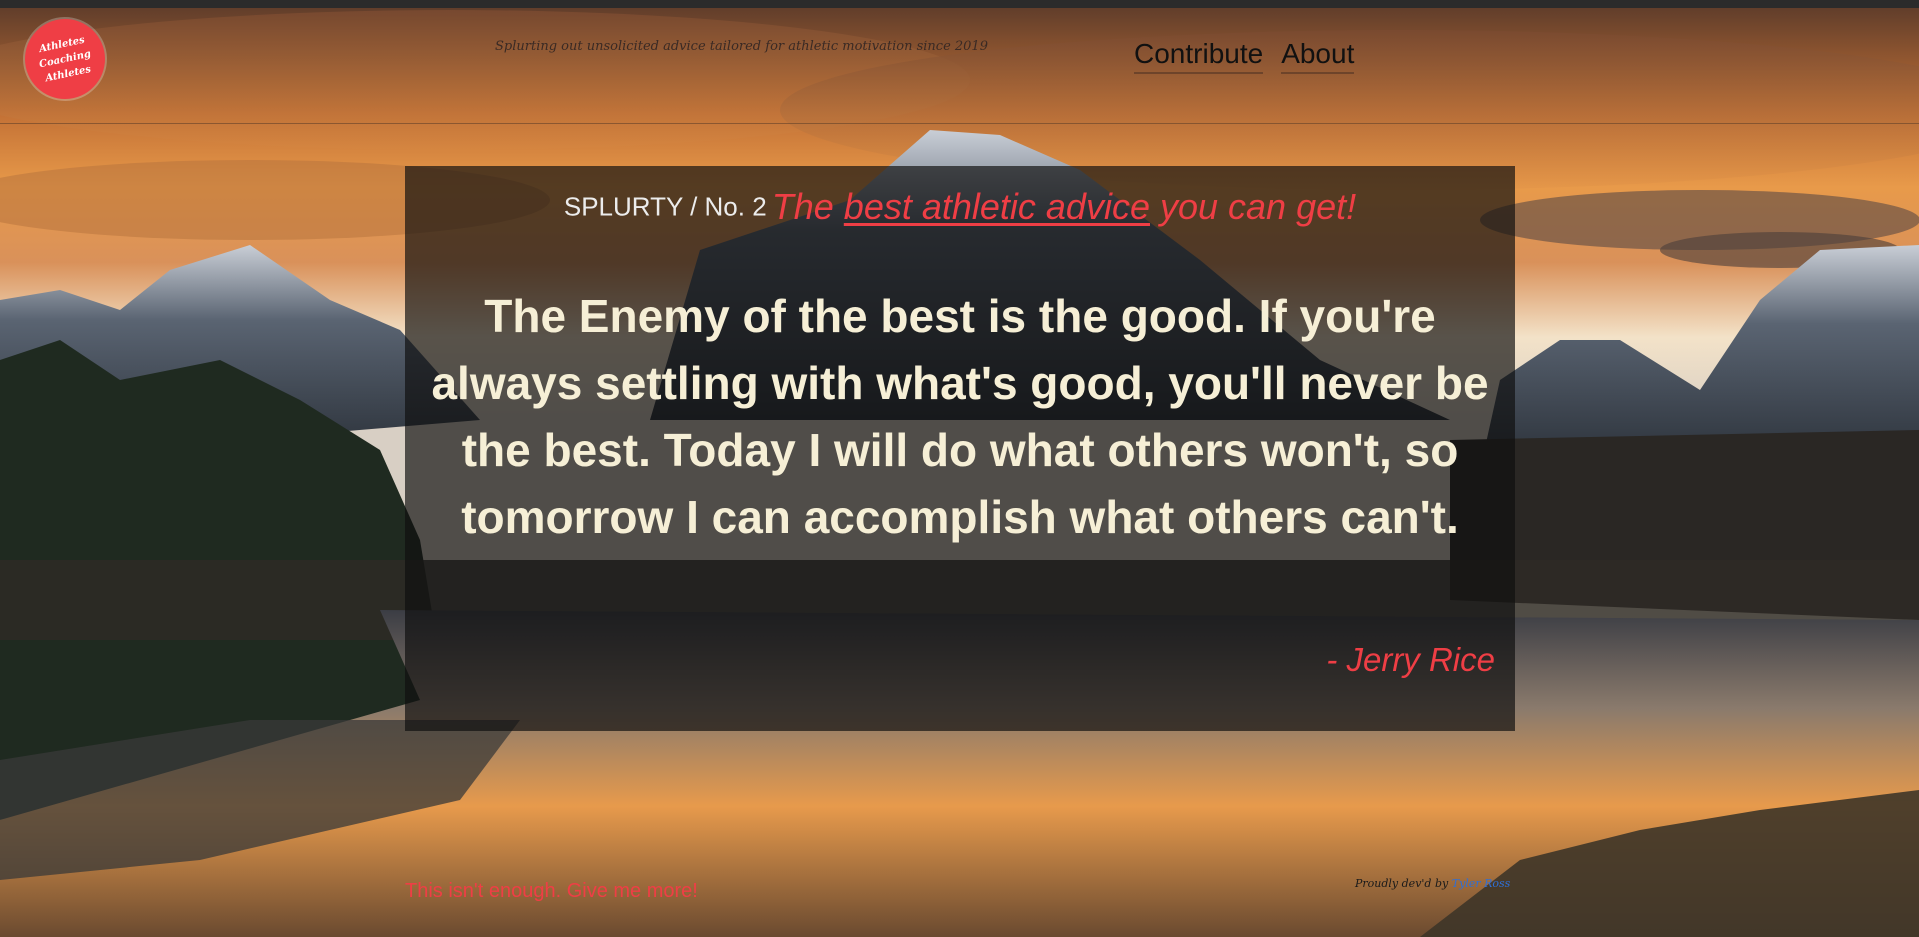 The image size is (1919, 937). What do you see at coordinates (1410, 659) in the screenshot?
I see `quote-author: - Jerry Rice` at bounding box center [1410, 659].